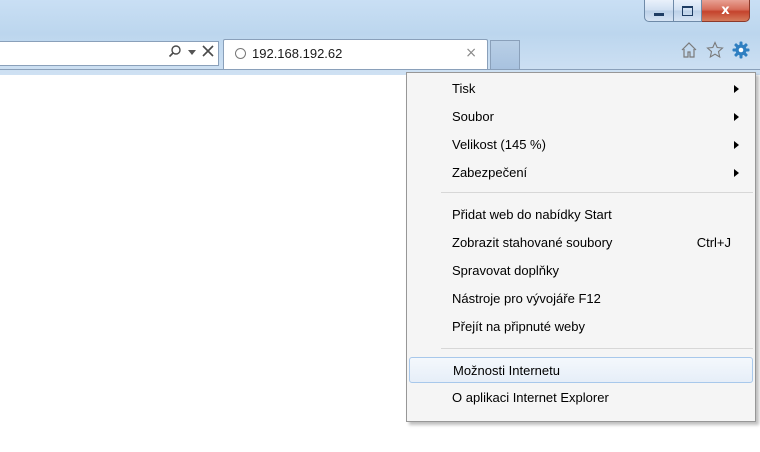 The image size is (760, 452). I want to click on close-icon: x, so click(725, 10).